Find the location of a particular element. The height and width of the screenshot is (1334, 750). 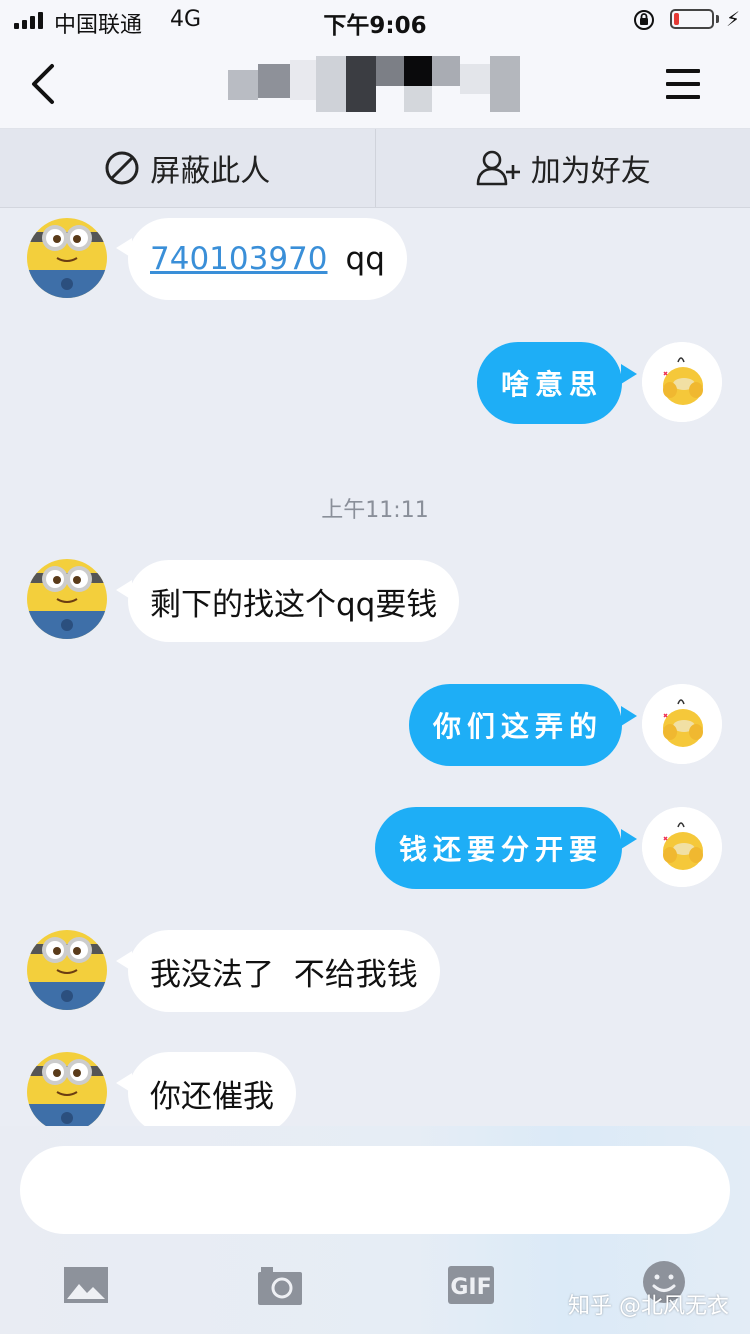

message-text: 剩下的找这个qq要钱 is located at coordinates (294, 604).